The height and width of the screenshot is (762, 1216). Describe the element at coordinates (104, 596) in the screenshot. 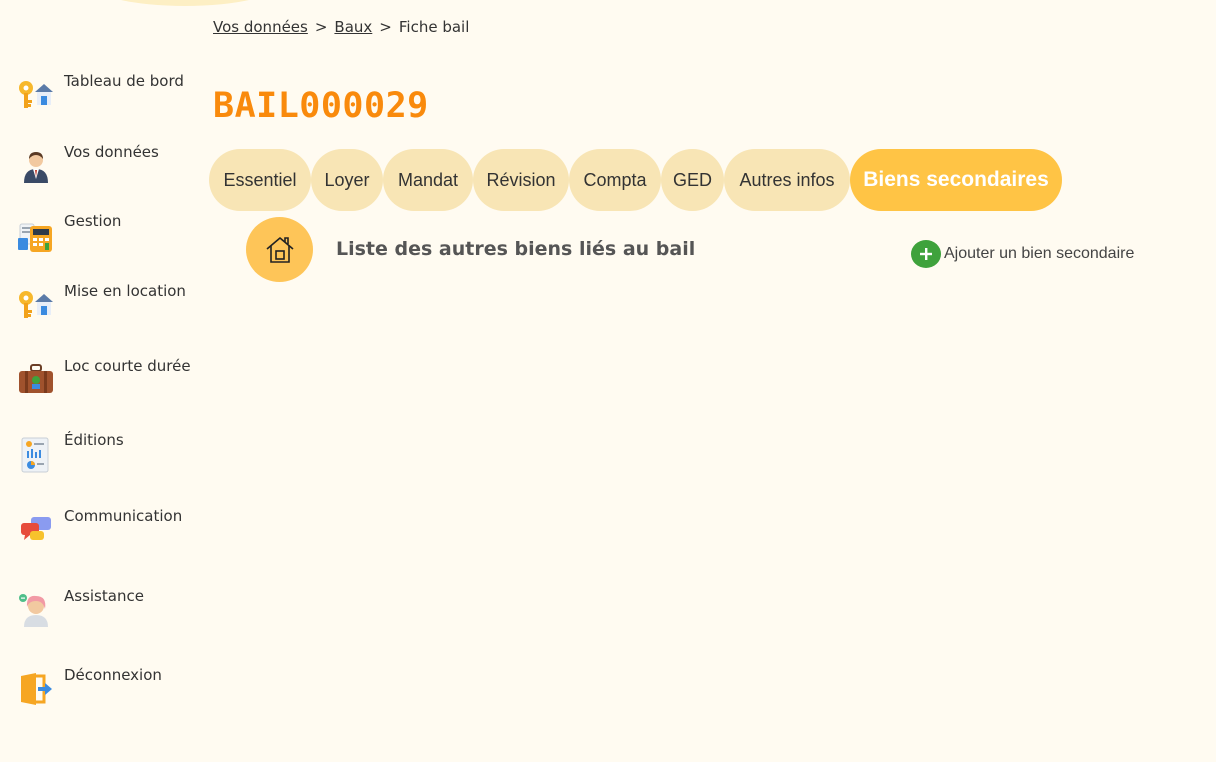

I see `sidebar-item-label: Assistance` at that location.